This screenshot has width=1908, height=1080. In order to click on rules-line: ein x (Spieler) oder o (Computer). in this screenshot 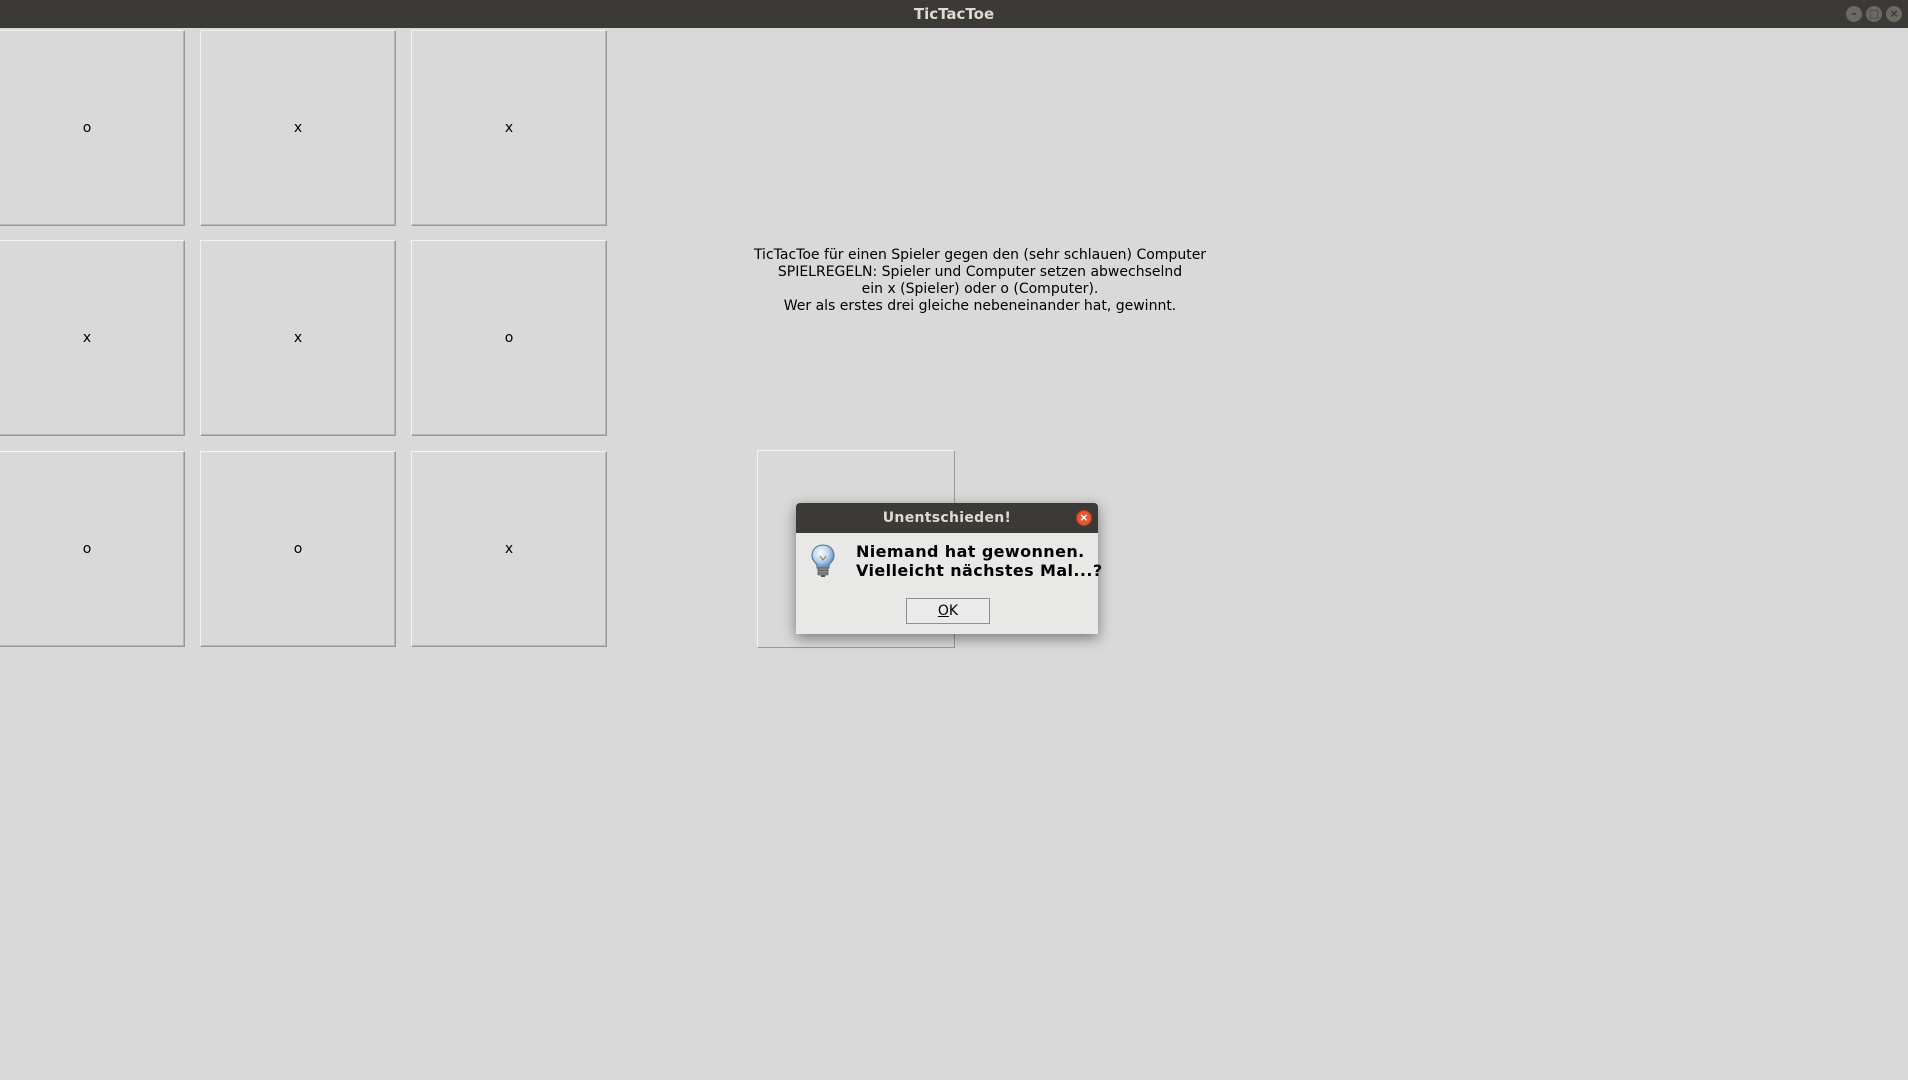, I will do `click(980, 289)`.